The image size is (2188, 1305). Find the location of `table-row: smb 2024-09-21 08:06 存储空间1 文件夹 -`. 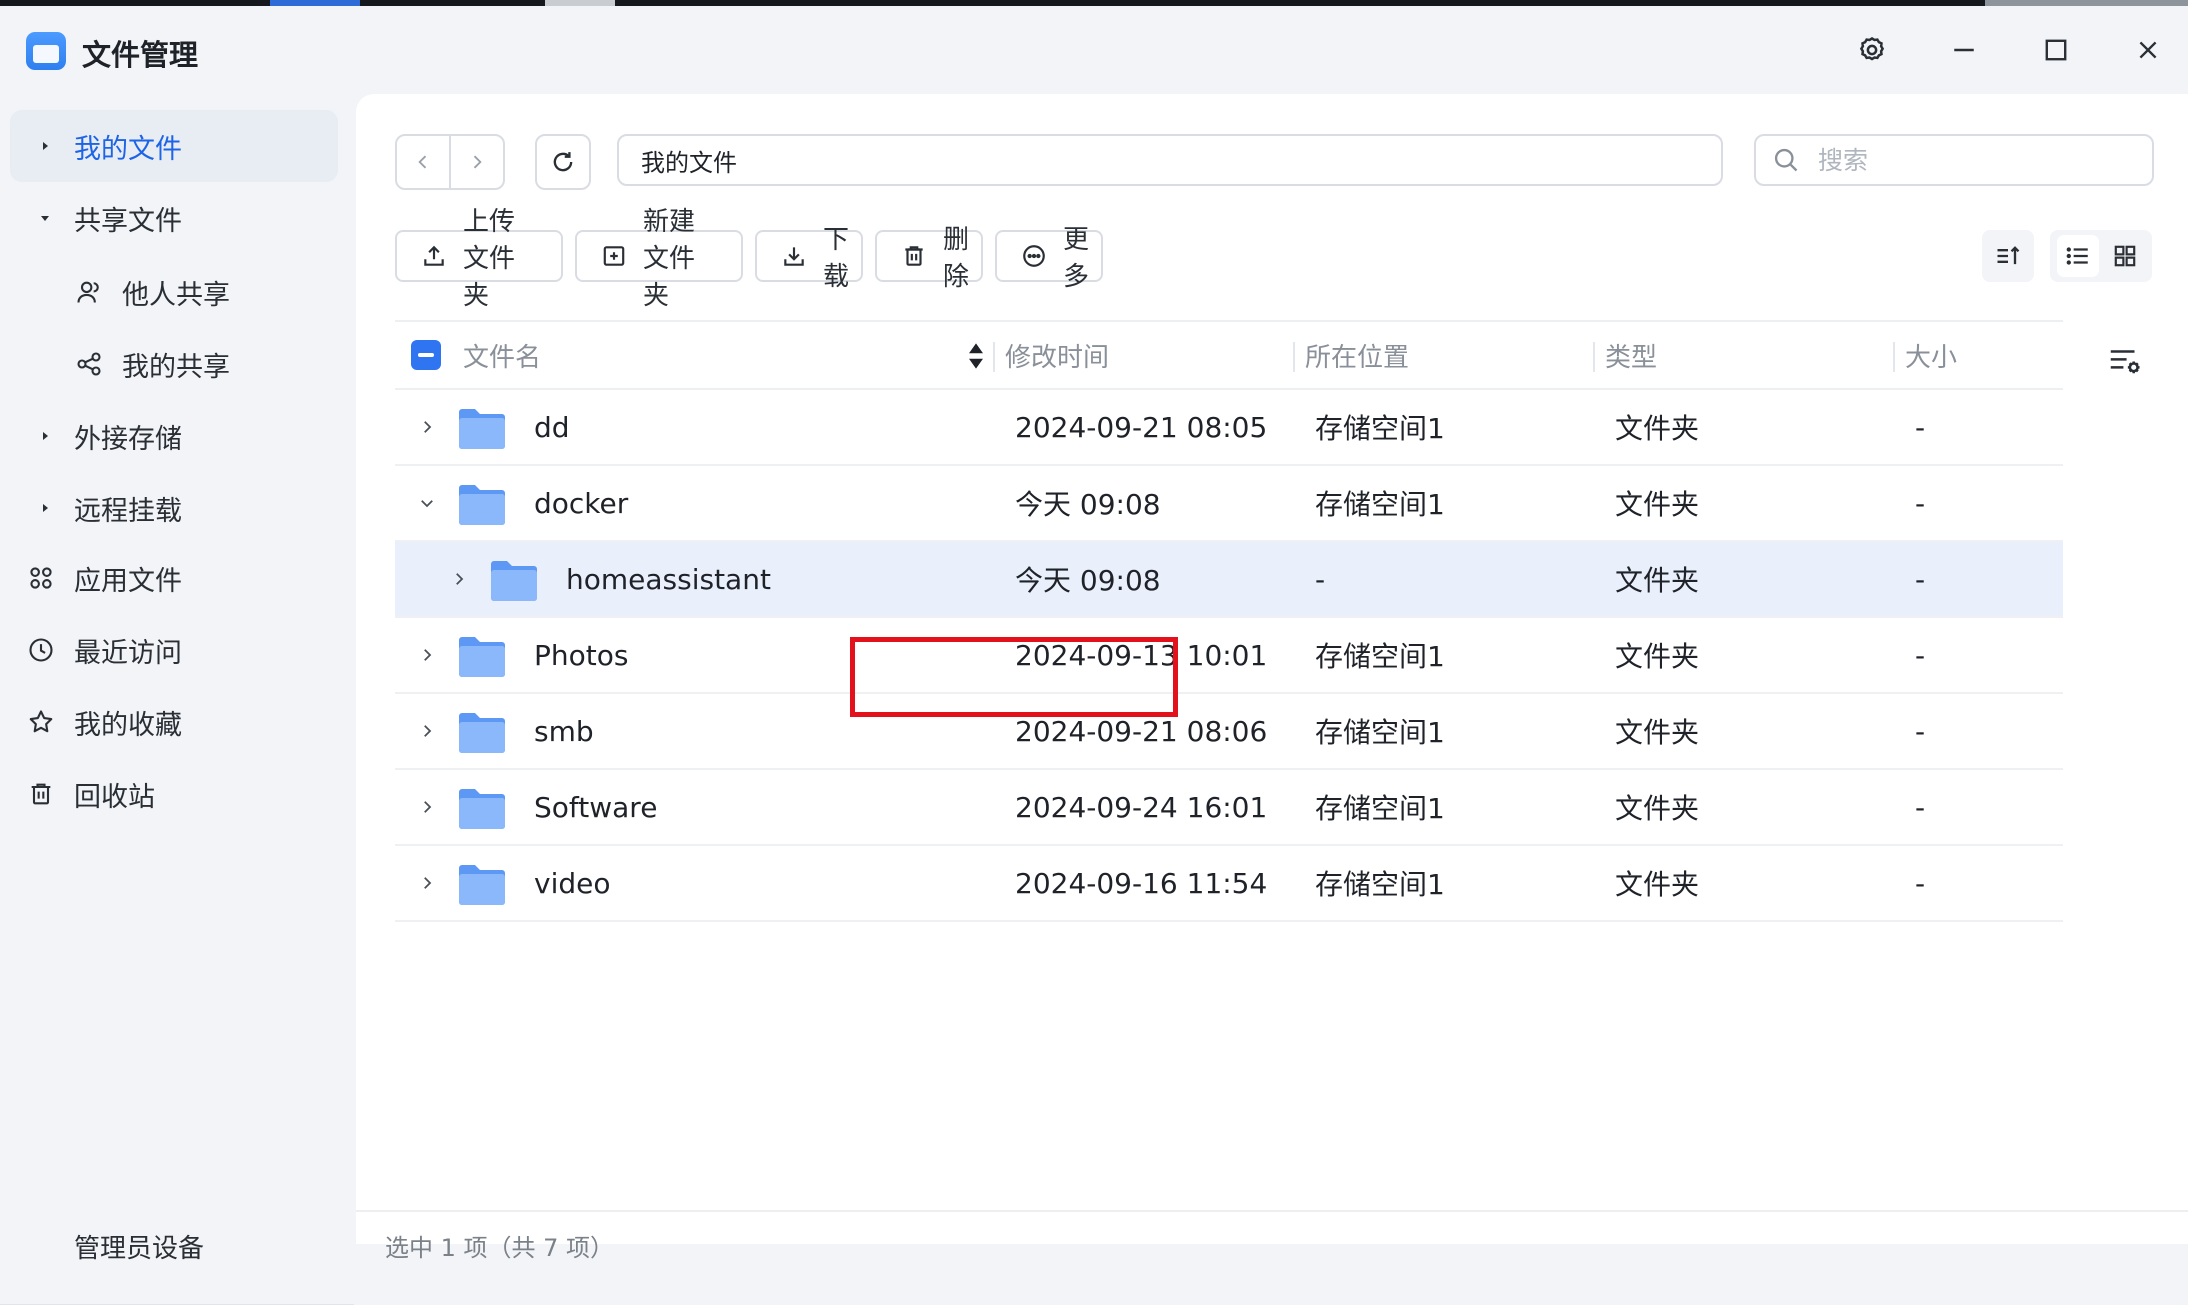

table-row: smb 2024-09-21 08:06 存储空间1 文件夹 - is located at coordinates (1229, 732).